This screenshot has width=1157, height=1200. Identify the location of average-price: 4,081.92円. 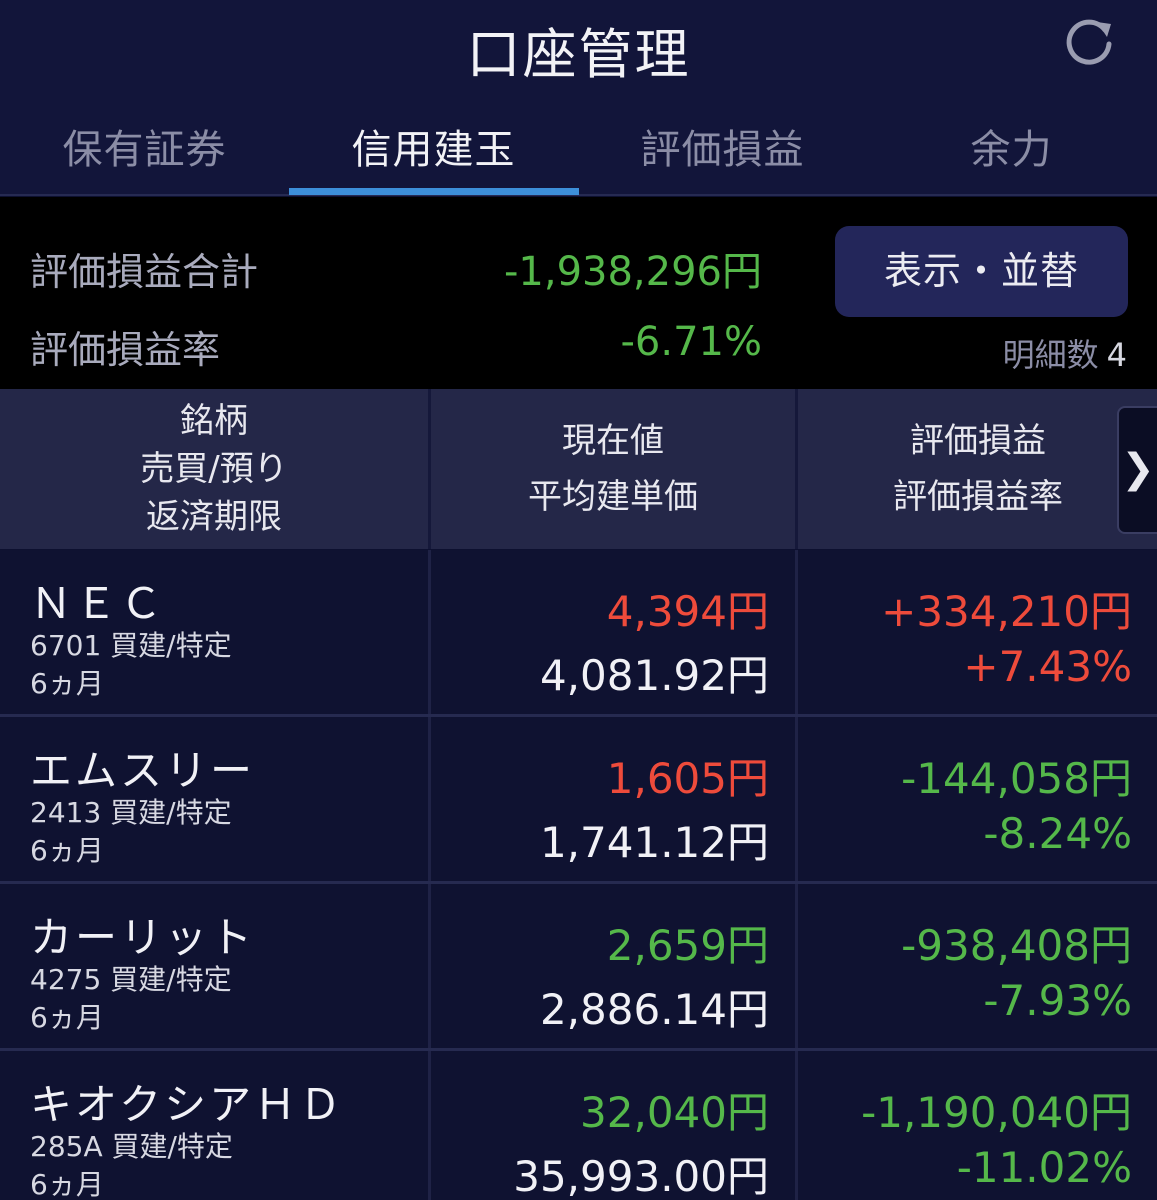
(654, 675).